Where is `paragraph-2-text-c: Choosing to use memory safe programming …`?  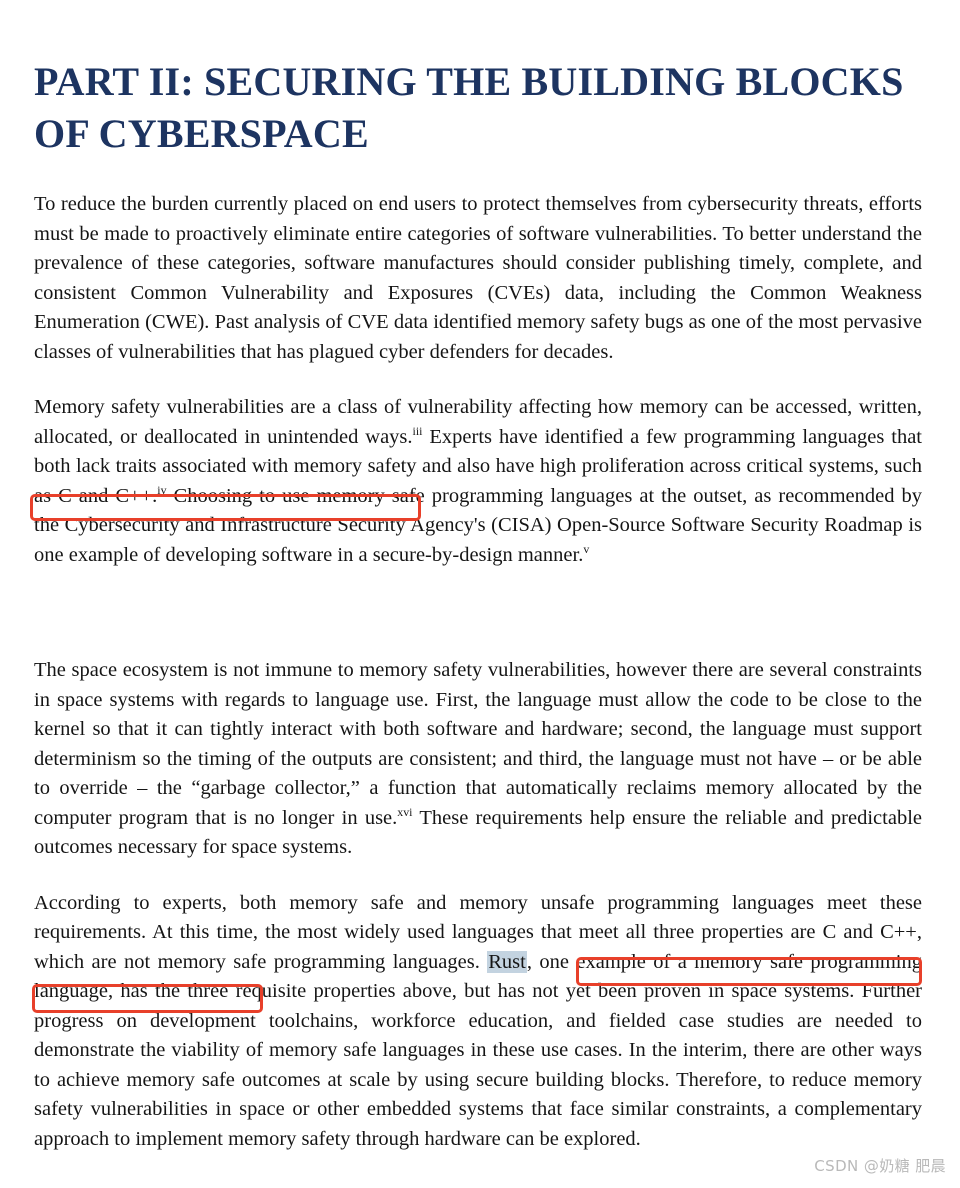
paragraph-2-text-c: Choosing to use memory safe programming … is located at coordinates (478, 525).